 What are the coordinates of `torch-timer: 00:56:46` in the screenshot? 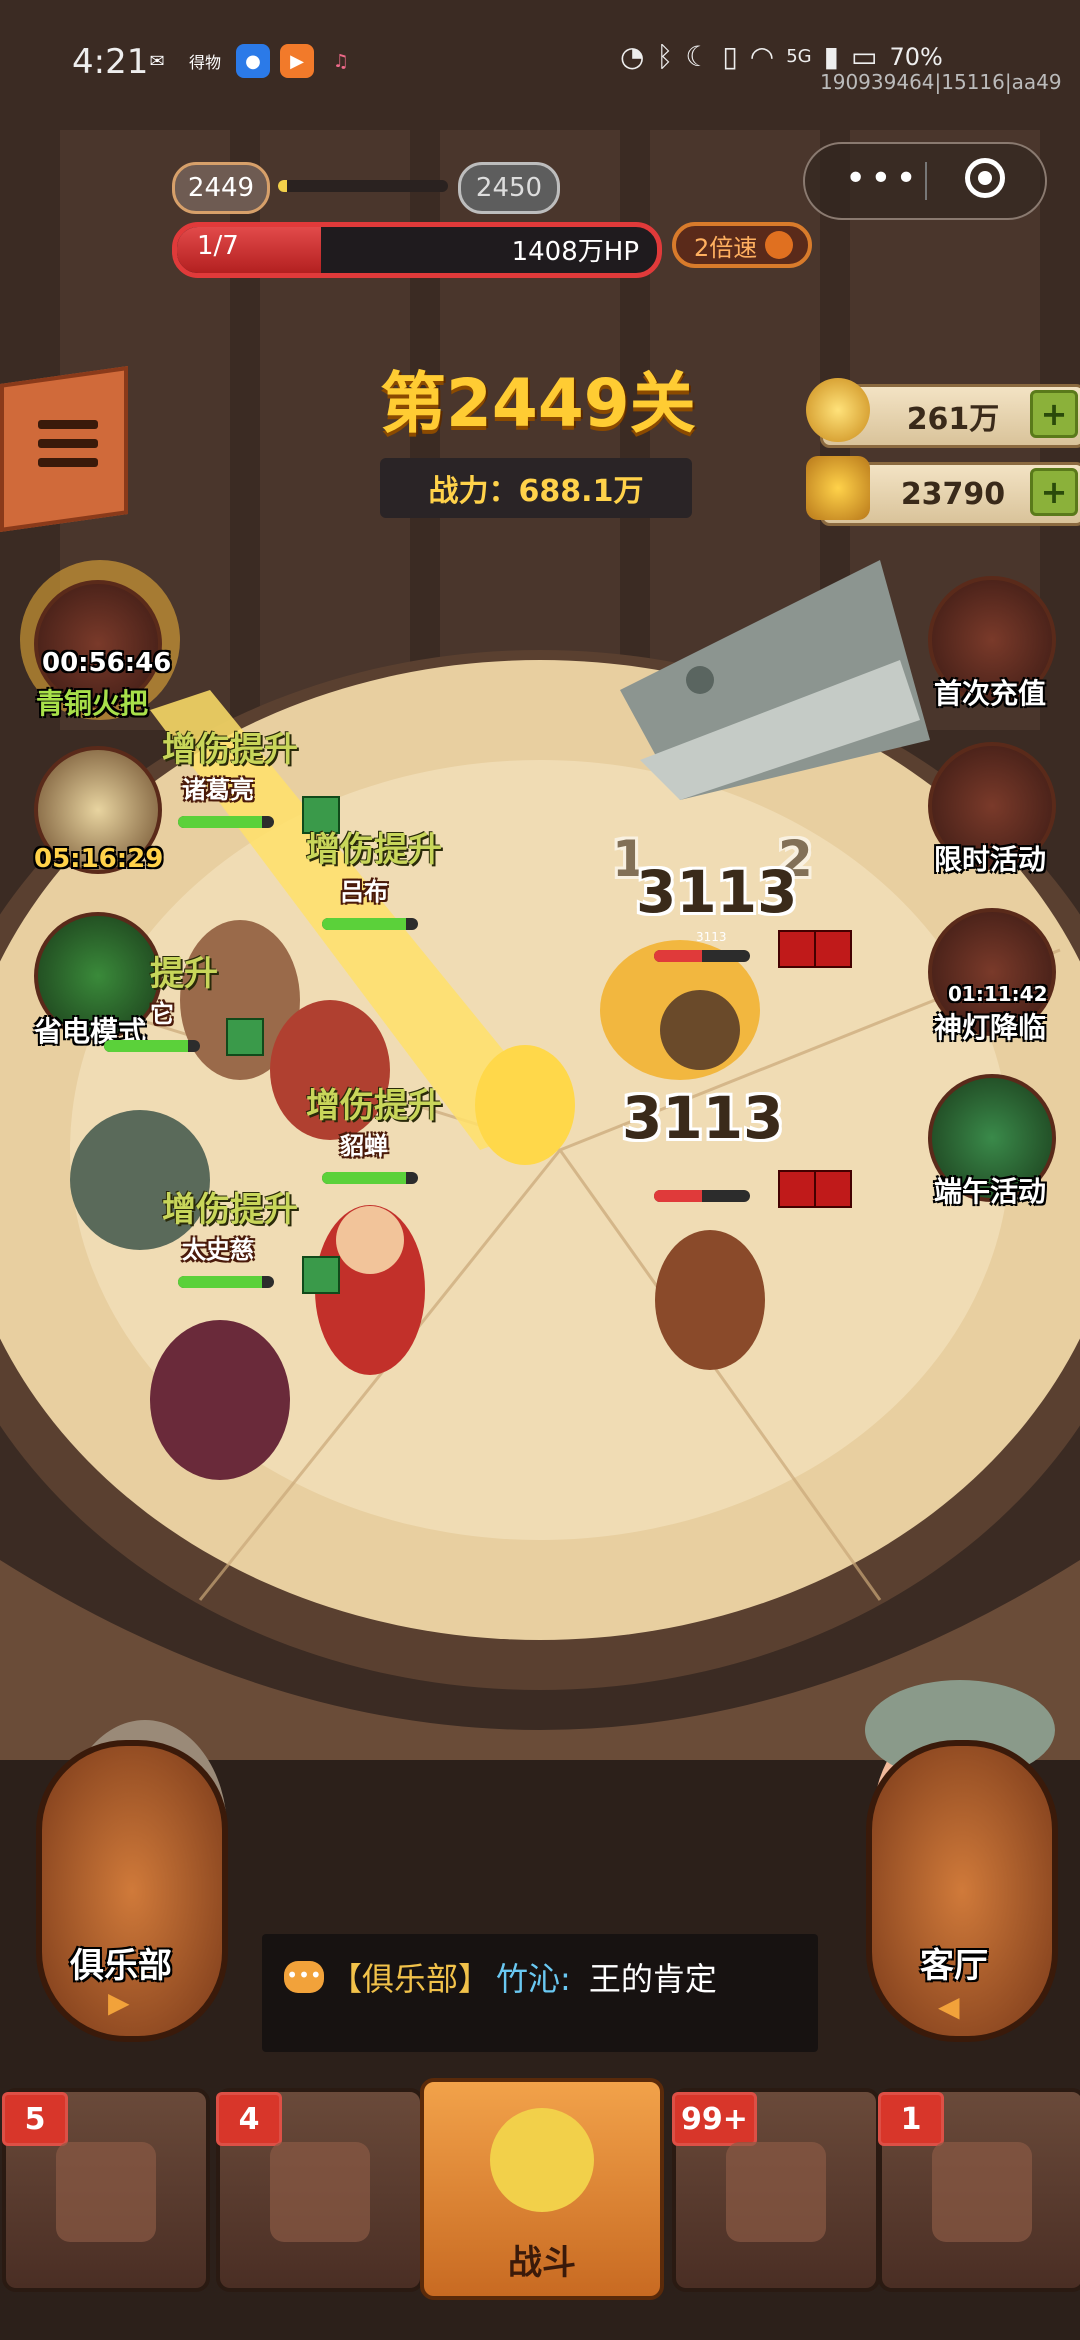 It's located at (107, 663).